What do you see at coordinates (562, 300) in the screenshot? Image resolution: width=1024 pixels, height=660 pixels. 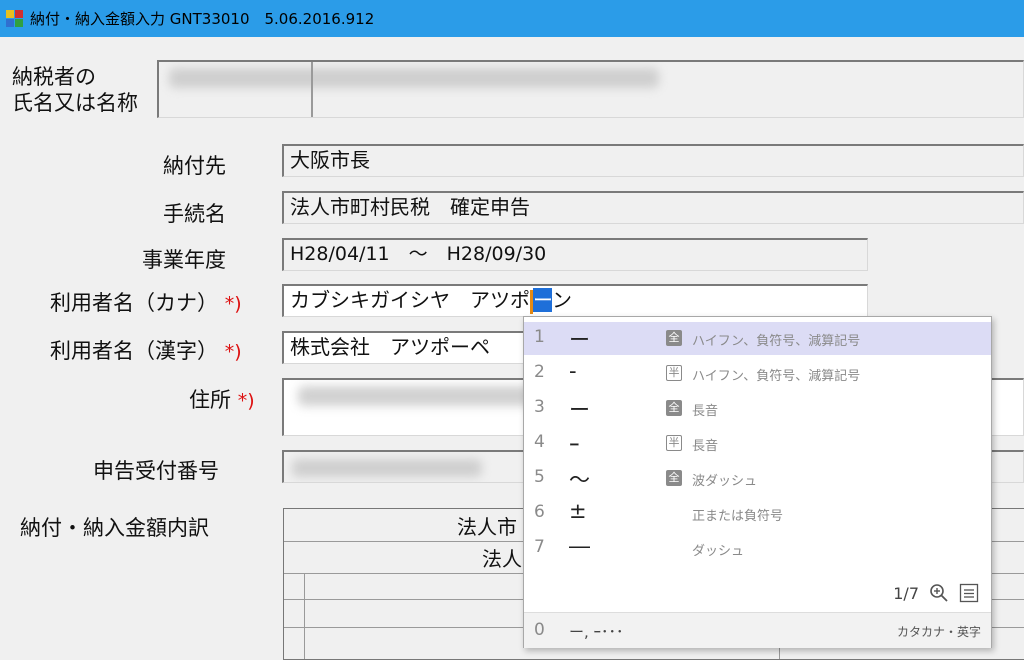 I see `user-kana-suffix: ン` at bounding box center [562, 300].